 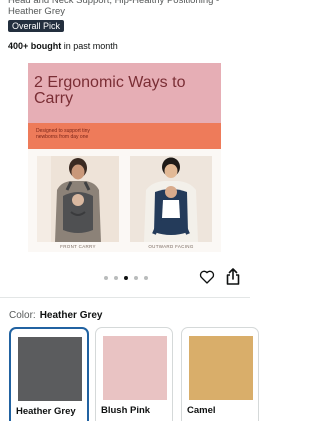 What do you see at coordinates (35, 46) in the screenshot?
I see `bought-count: 400+ bought` at bounding box center [35, 46].